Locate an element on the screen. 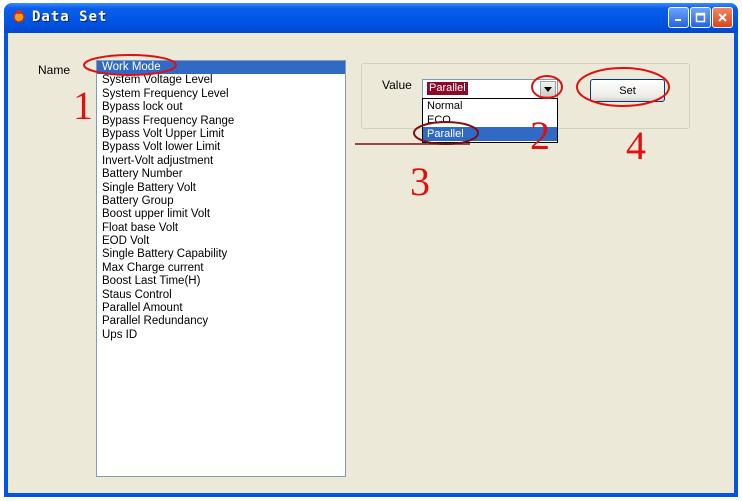 This screenshot has width=742, height=501. value-combo: Parallel is located at coordinates (490, 89).